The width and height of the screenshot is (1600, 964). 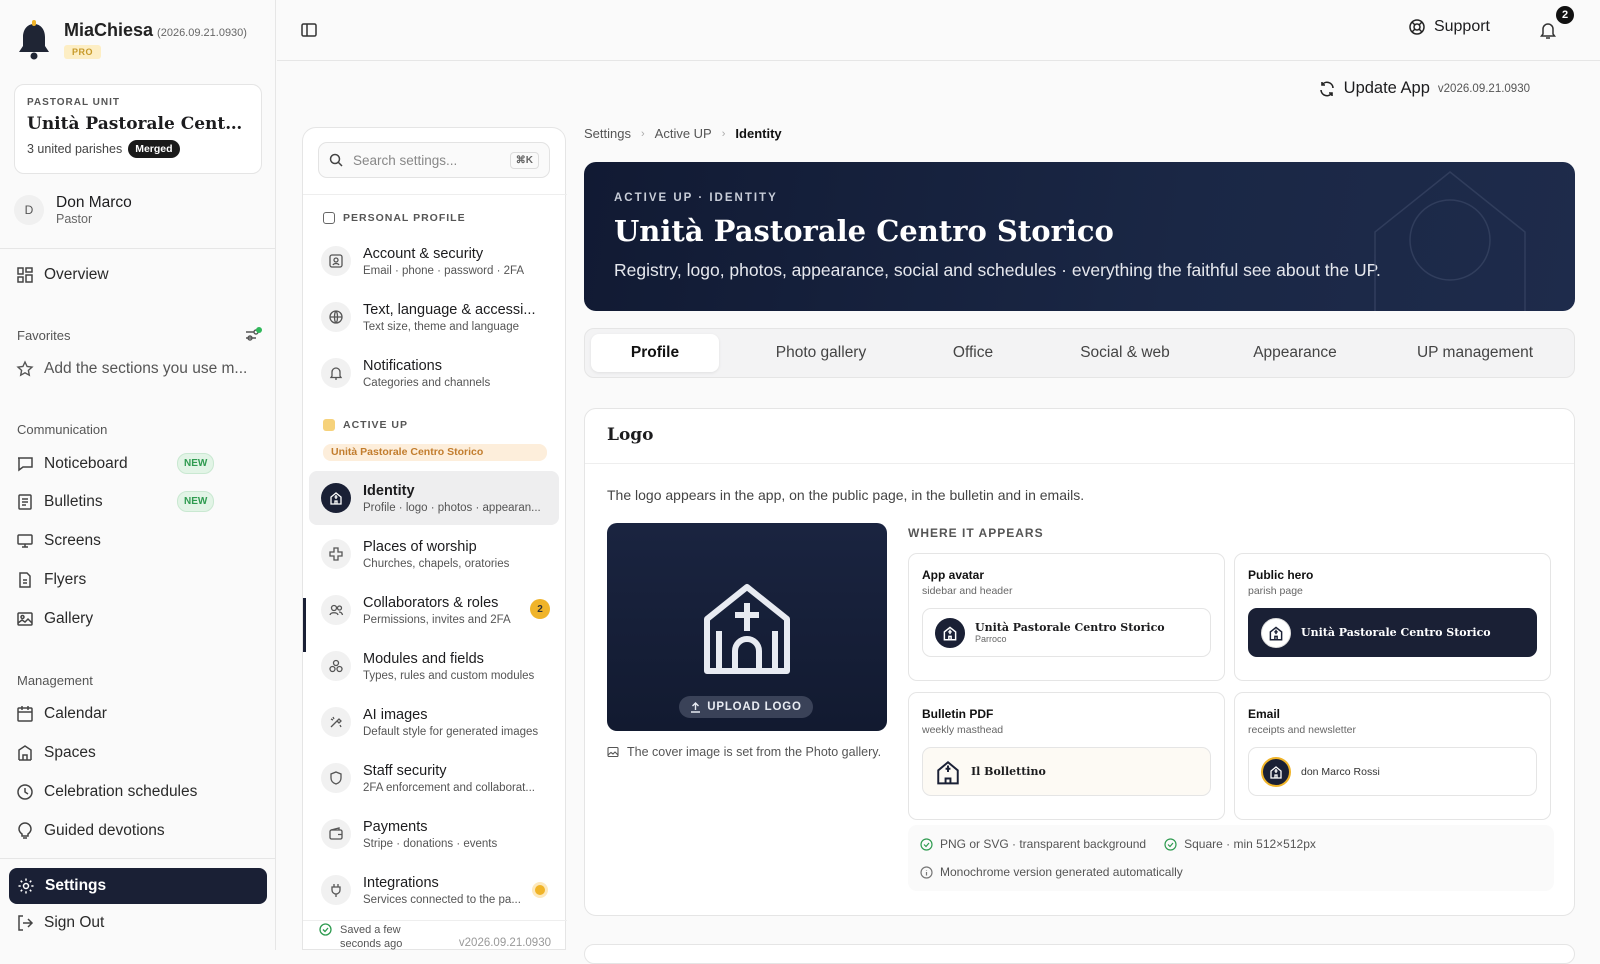 I want to click on star-icon, so click(x=25, y=368).